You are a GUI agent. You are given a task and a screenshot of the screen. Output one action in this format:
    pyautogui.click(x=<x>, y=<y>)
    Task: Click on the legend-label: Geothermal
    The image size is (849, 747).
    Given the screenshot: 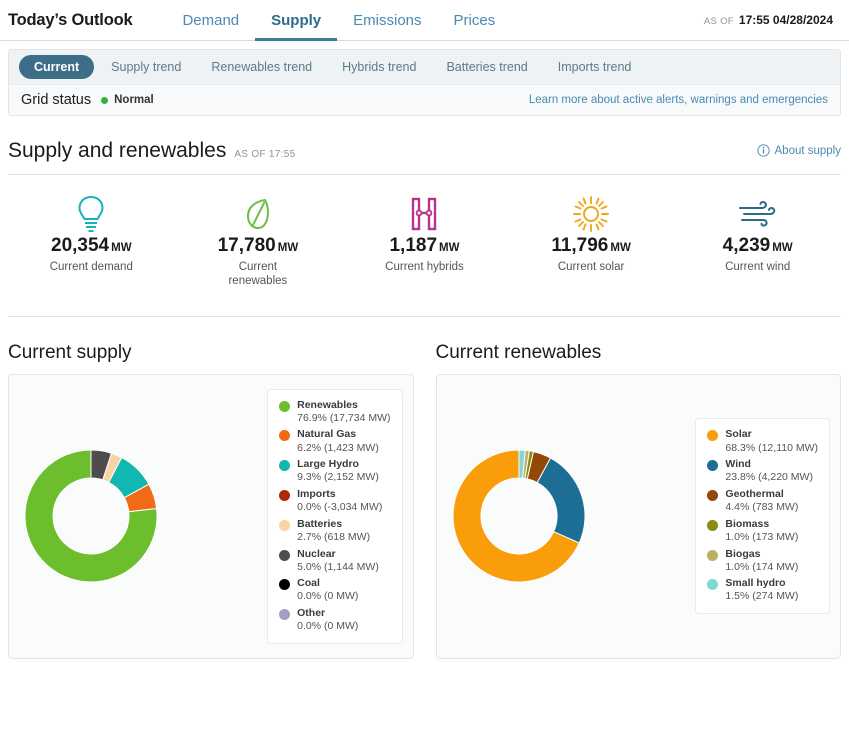 What is the action you would take?
    pyautogui.click(x=754, y=493)
    